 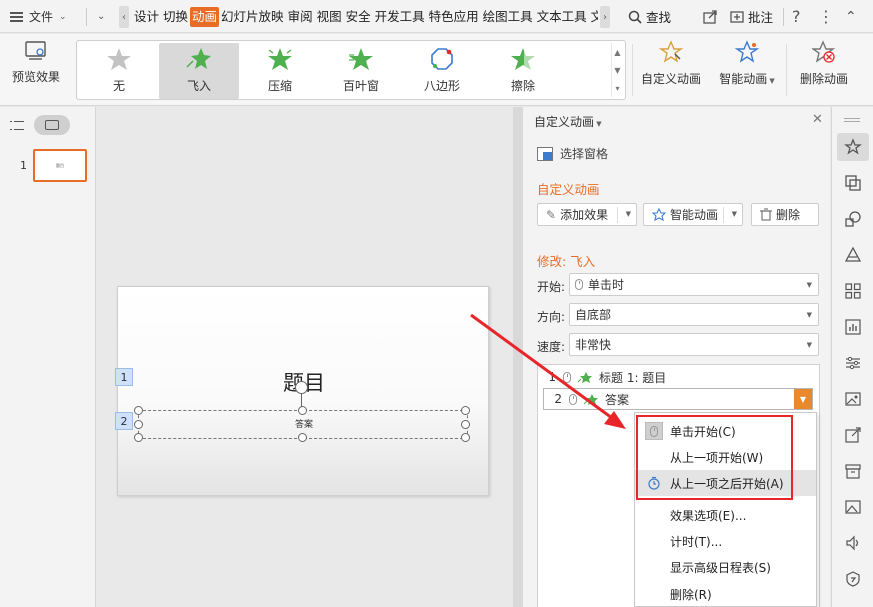 What do you see at coordinates (302, 424) in the screenshot?
I see `answer-textbox: 答案` at bounding box center [302, 424].